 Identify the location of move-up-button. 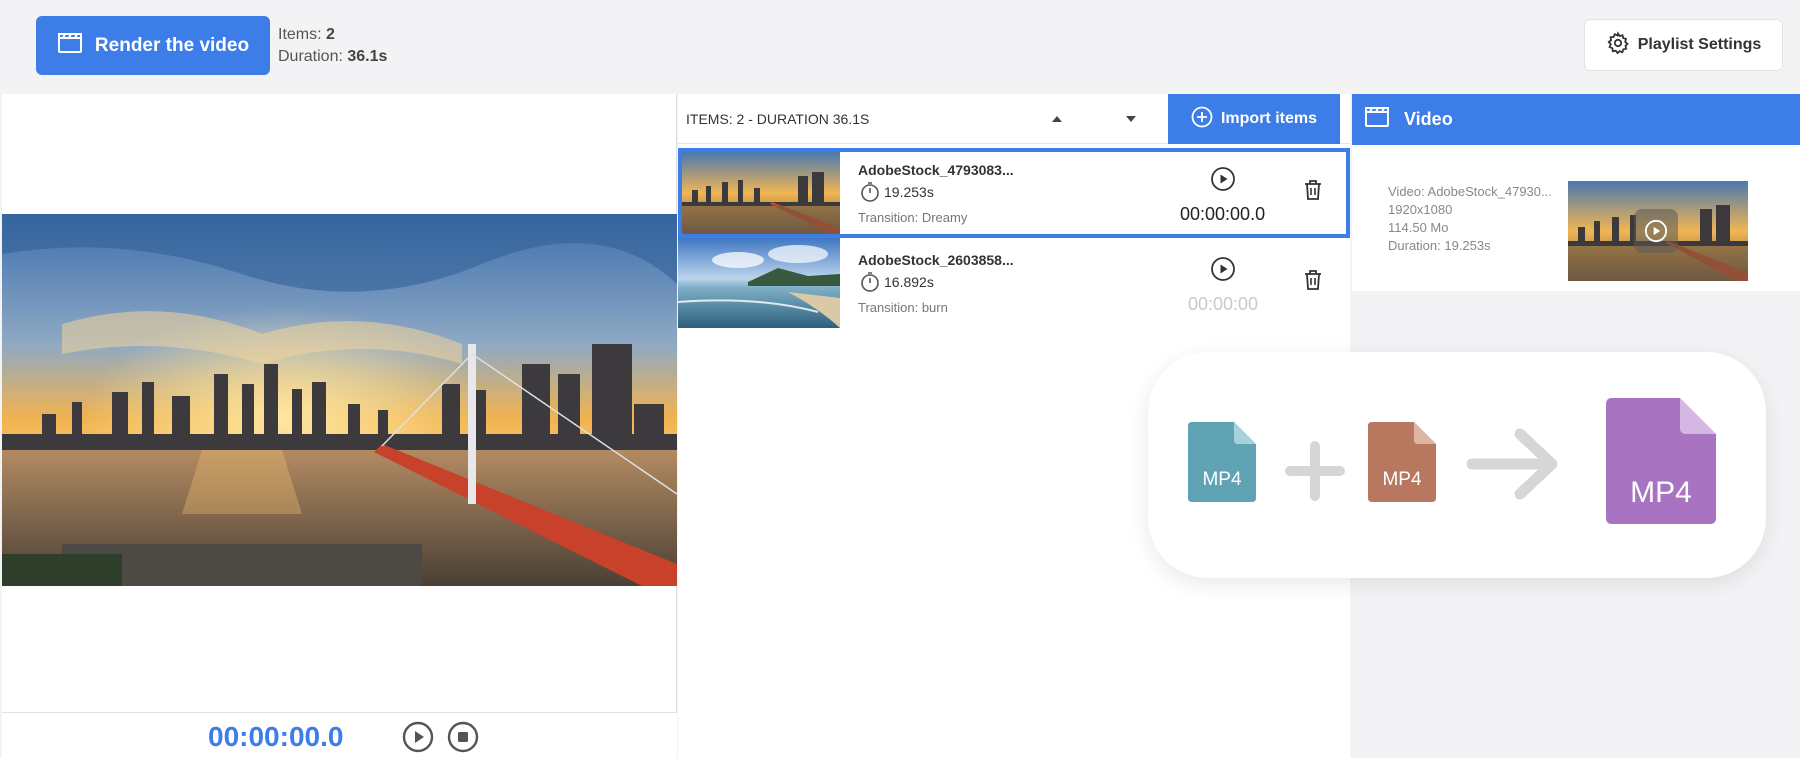
(1057, 119).